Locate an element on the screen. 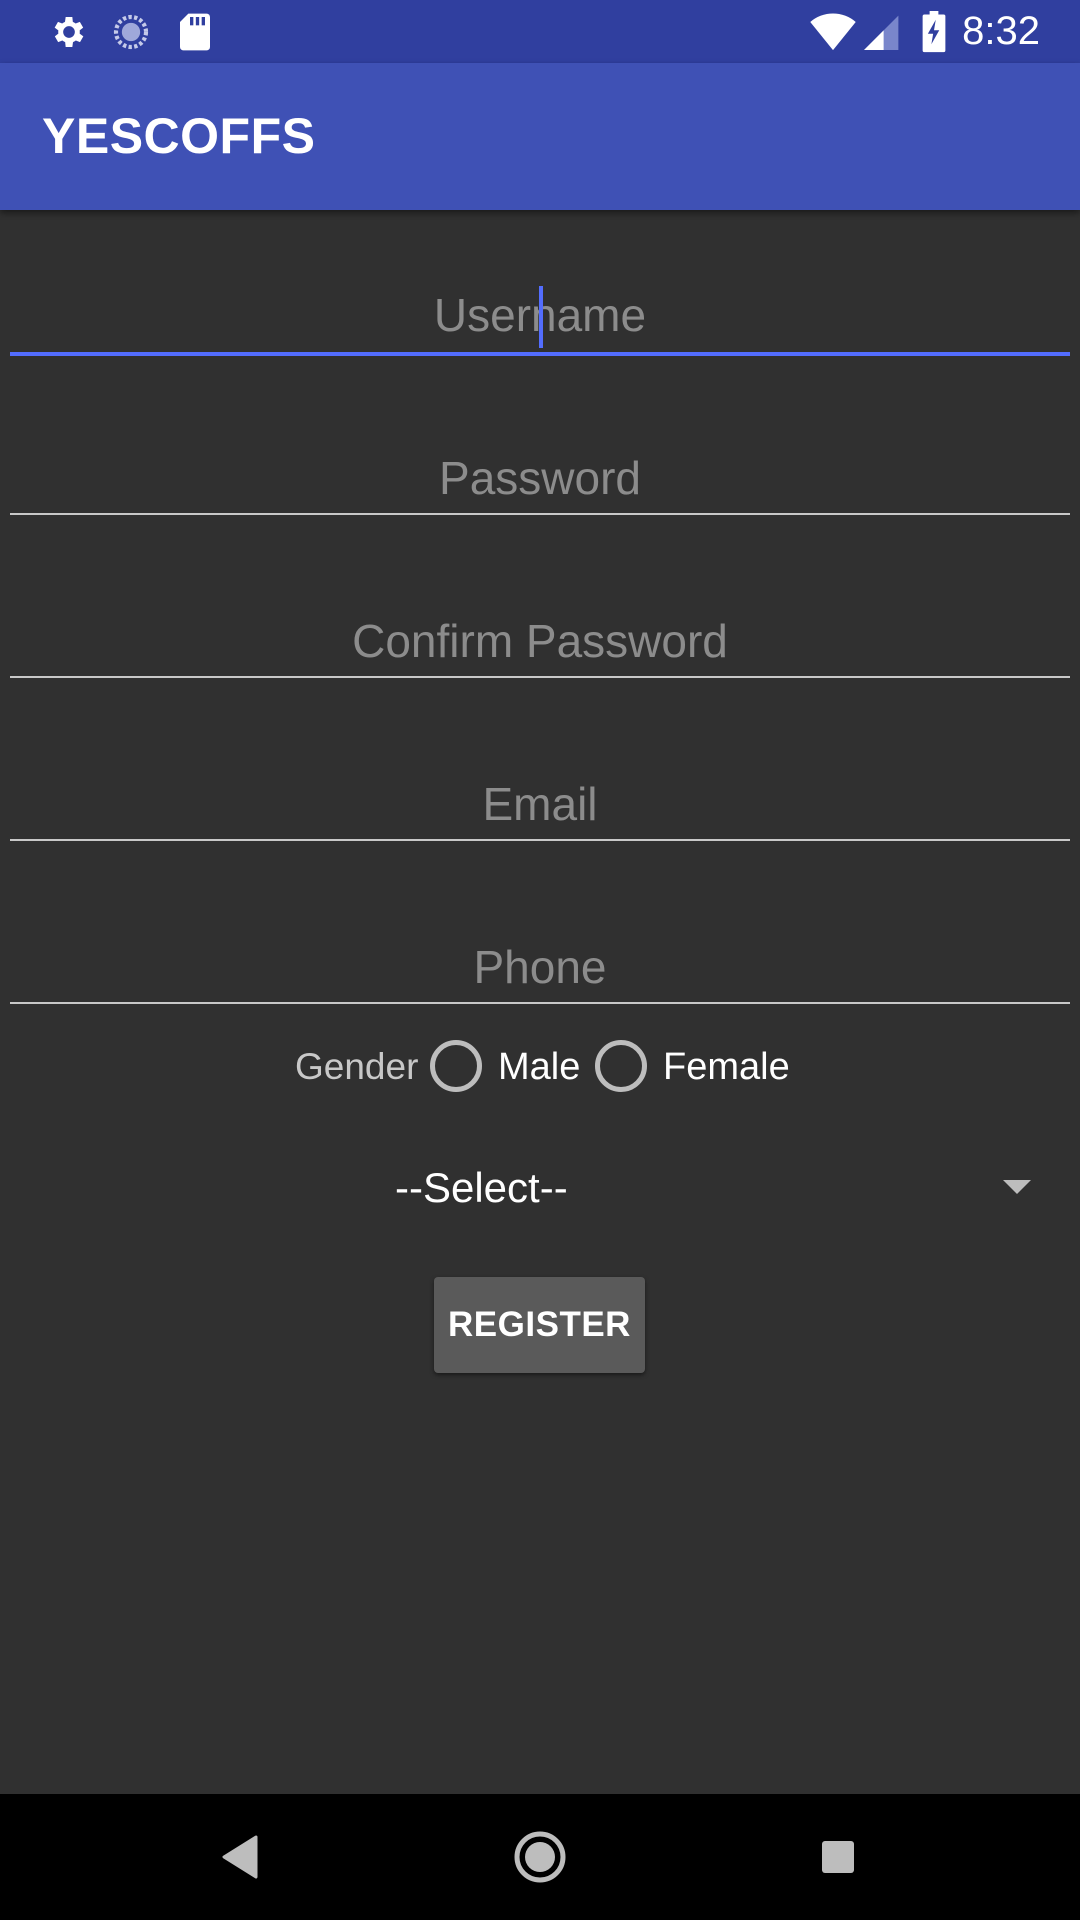 The width and height of the screenshot is (1080, 1920). phone-field: Phone is located at coordinates (540, 968).